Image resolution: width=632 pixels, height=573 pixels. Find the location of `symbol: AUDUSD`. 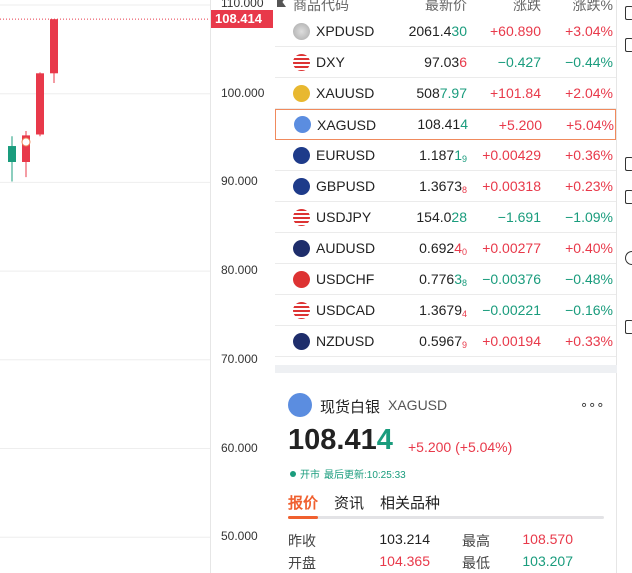

symbol: AUDUSD is located at coordinates (346, 248).